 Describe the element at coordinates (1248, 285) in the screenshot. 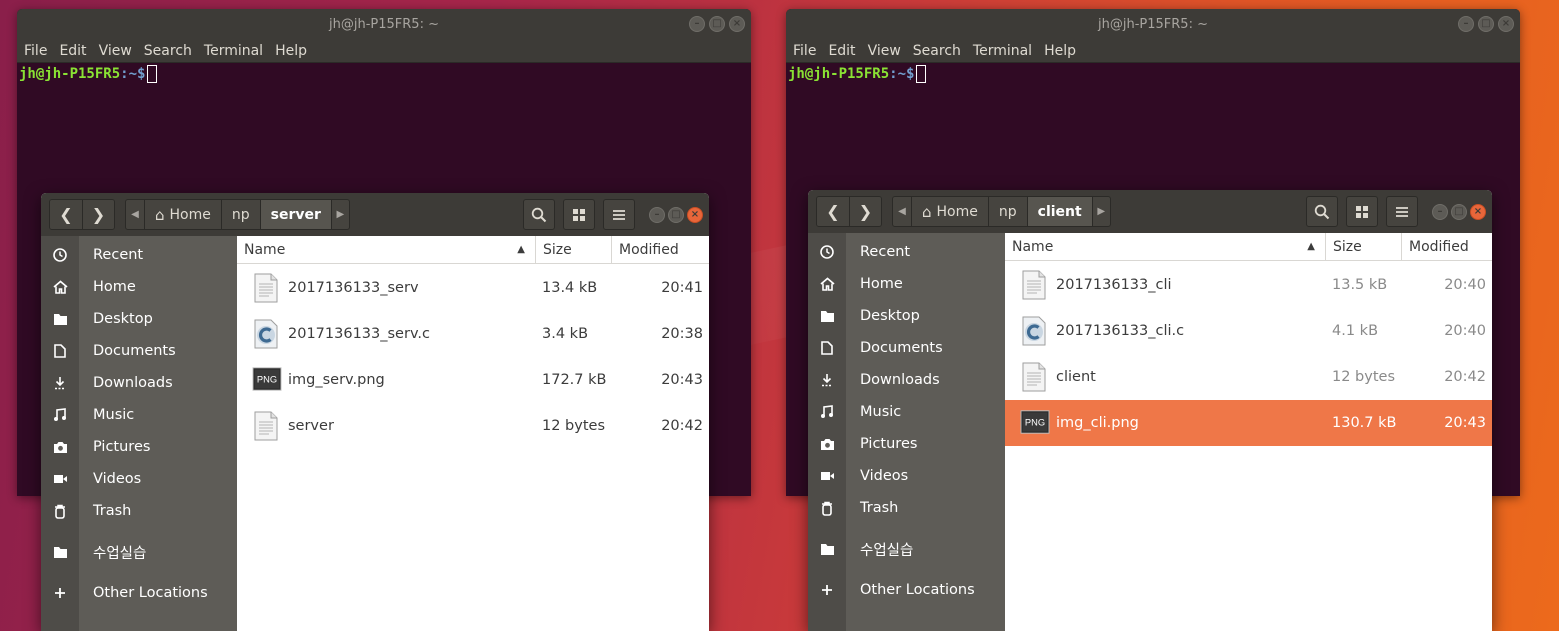

I see `table-row: 2017136133_cli 13.5 kB 20:40` at that location.